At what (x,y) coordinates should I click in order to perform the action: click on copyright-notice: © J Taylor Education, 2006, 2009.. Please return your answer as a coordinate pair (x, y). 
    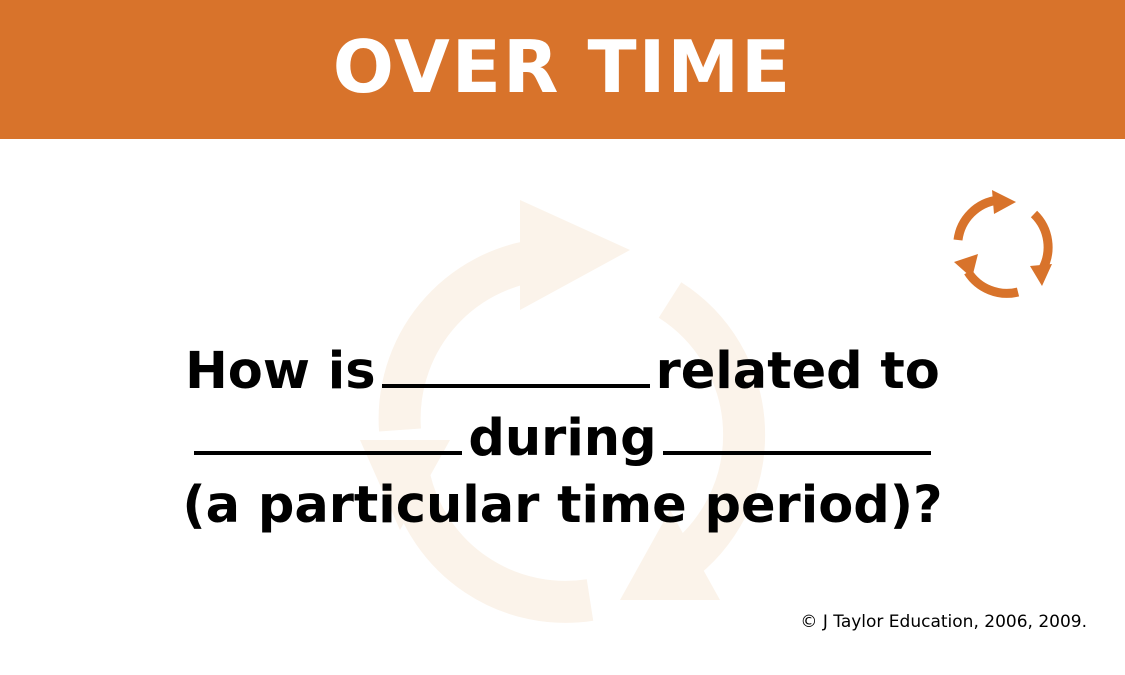
    Looking at the image, I should click on (943, 622).